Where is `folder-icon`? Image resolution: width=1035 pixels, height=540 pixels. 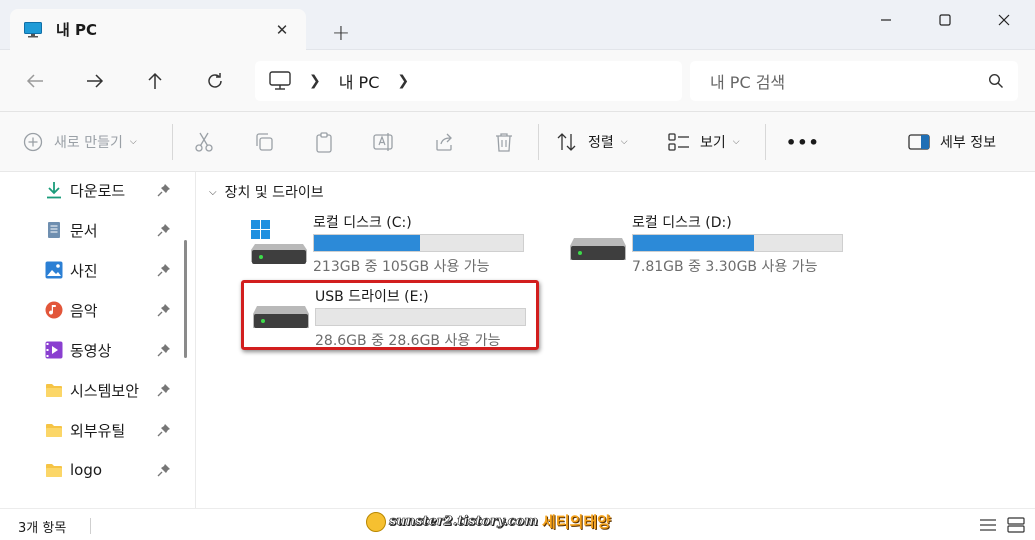
folder-icon is located at coordinates (54, 470).